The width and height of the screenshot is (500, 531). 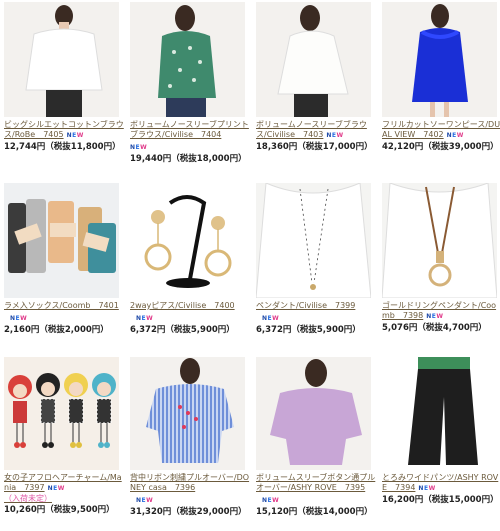 What do you see at coordinates (313, 240) in the screenshot?
I see `pendant-photo` at bounding box center [313, 240].